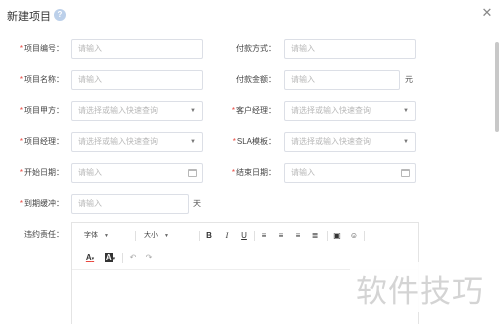 The width and height of the screenshot is (500, 324). Describe the element at coordinates (420, 292) in the screenshot. I see `watermark-text: 软件技巧` at that location.